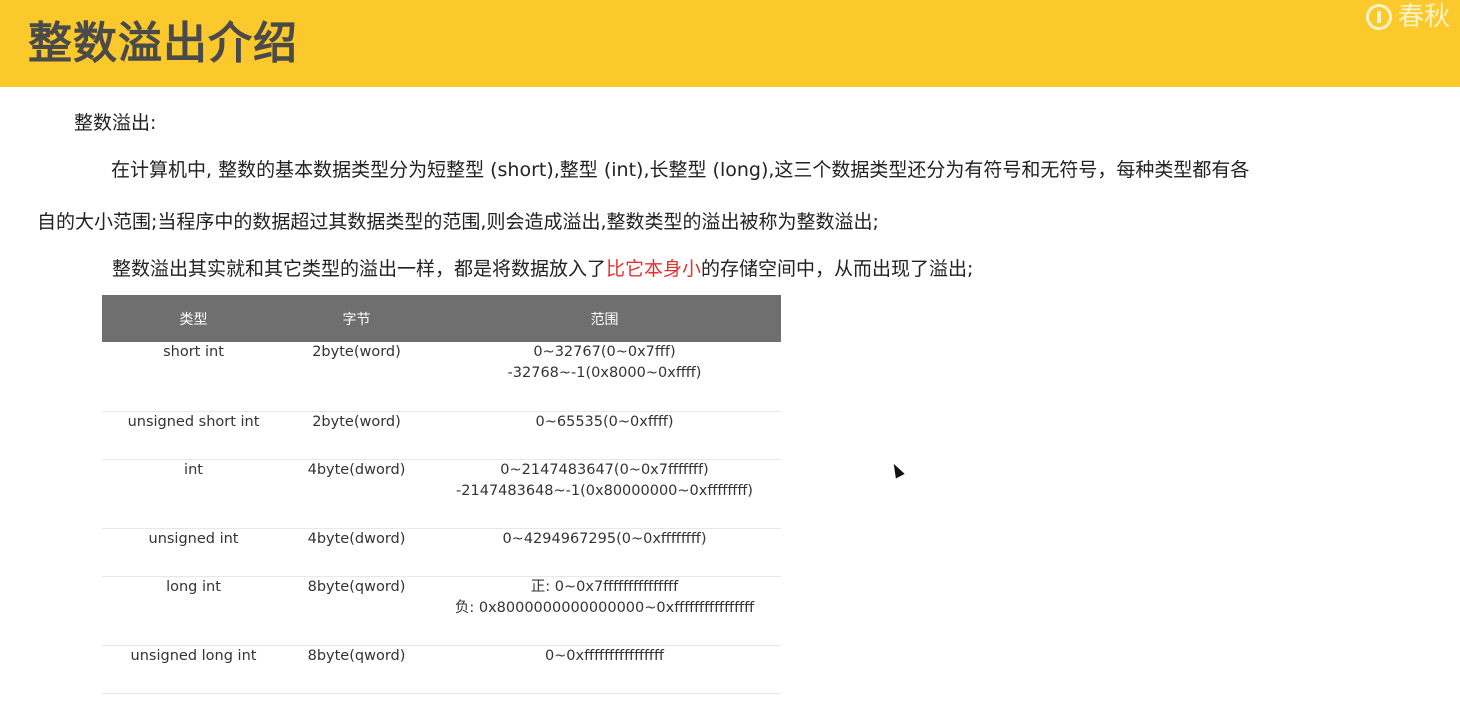 The image size is (1460, 708). What do you see at coordinates (604, 586) in the screenshot?
I see `range-line: 正: 0~0x7fffffffffffffff` at bounding box center [604, 586].